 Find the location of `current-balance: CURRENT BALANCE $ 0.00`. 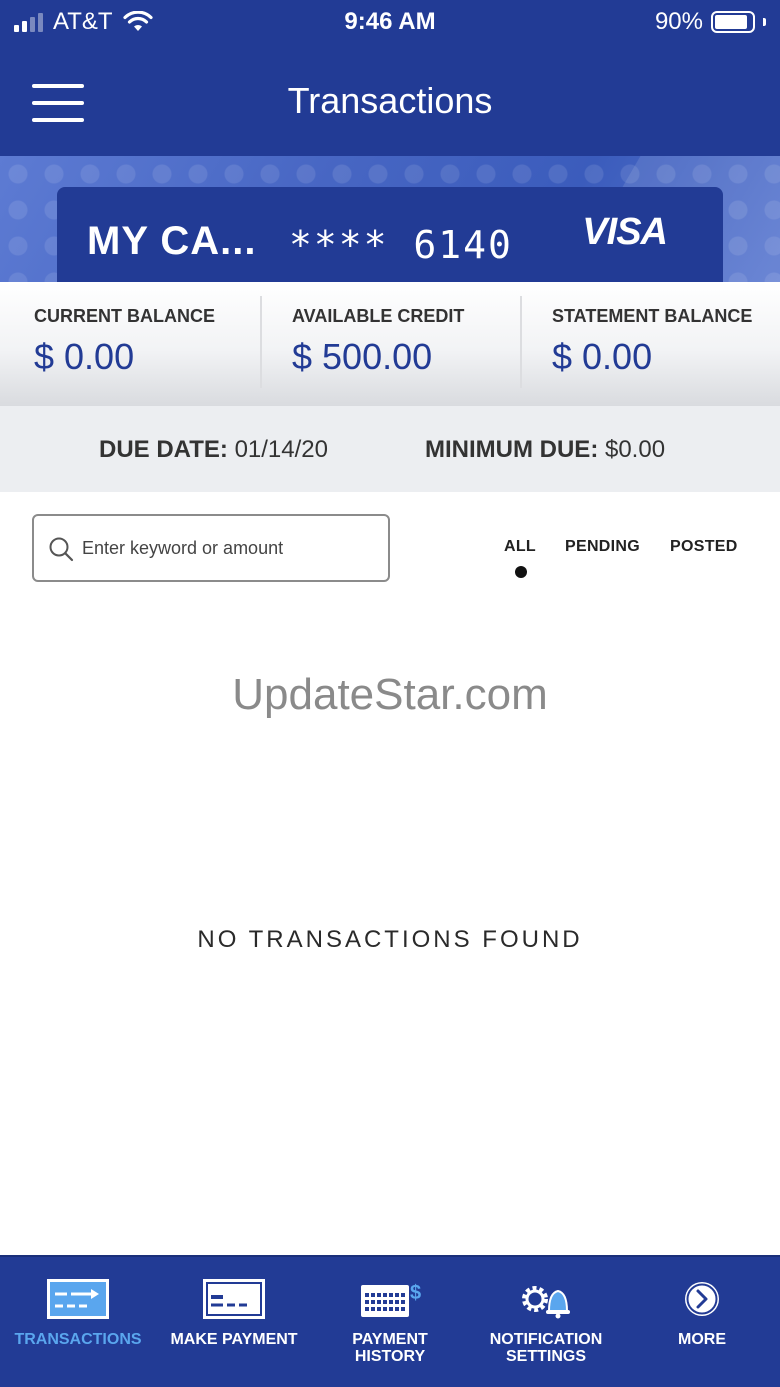

current-balance: CURRENT BALANCE $ 0.00 is located at coordinates (130, 344).